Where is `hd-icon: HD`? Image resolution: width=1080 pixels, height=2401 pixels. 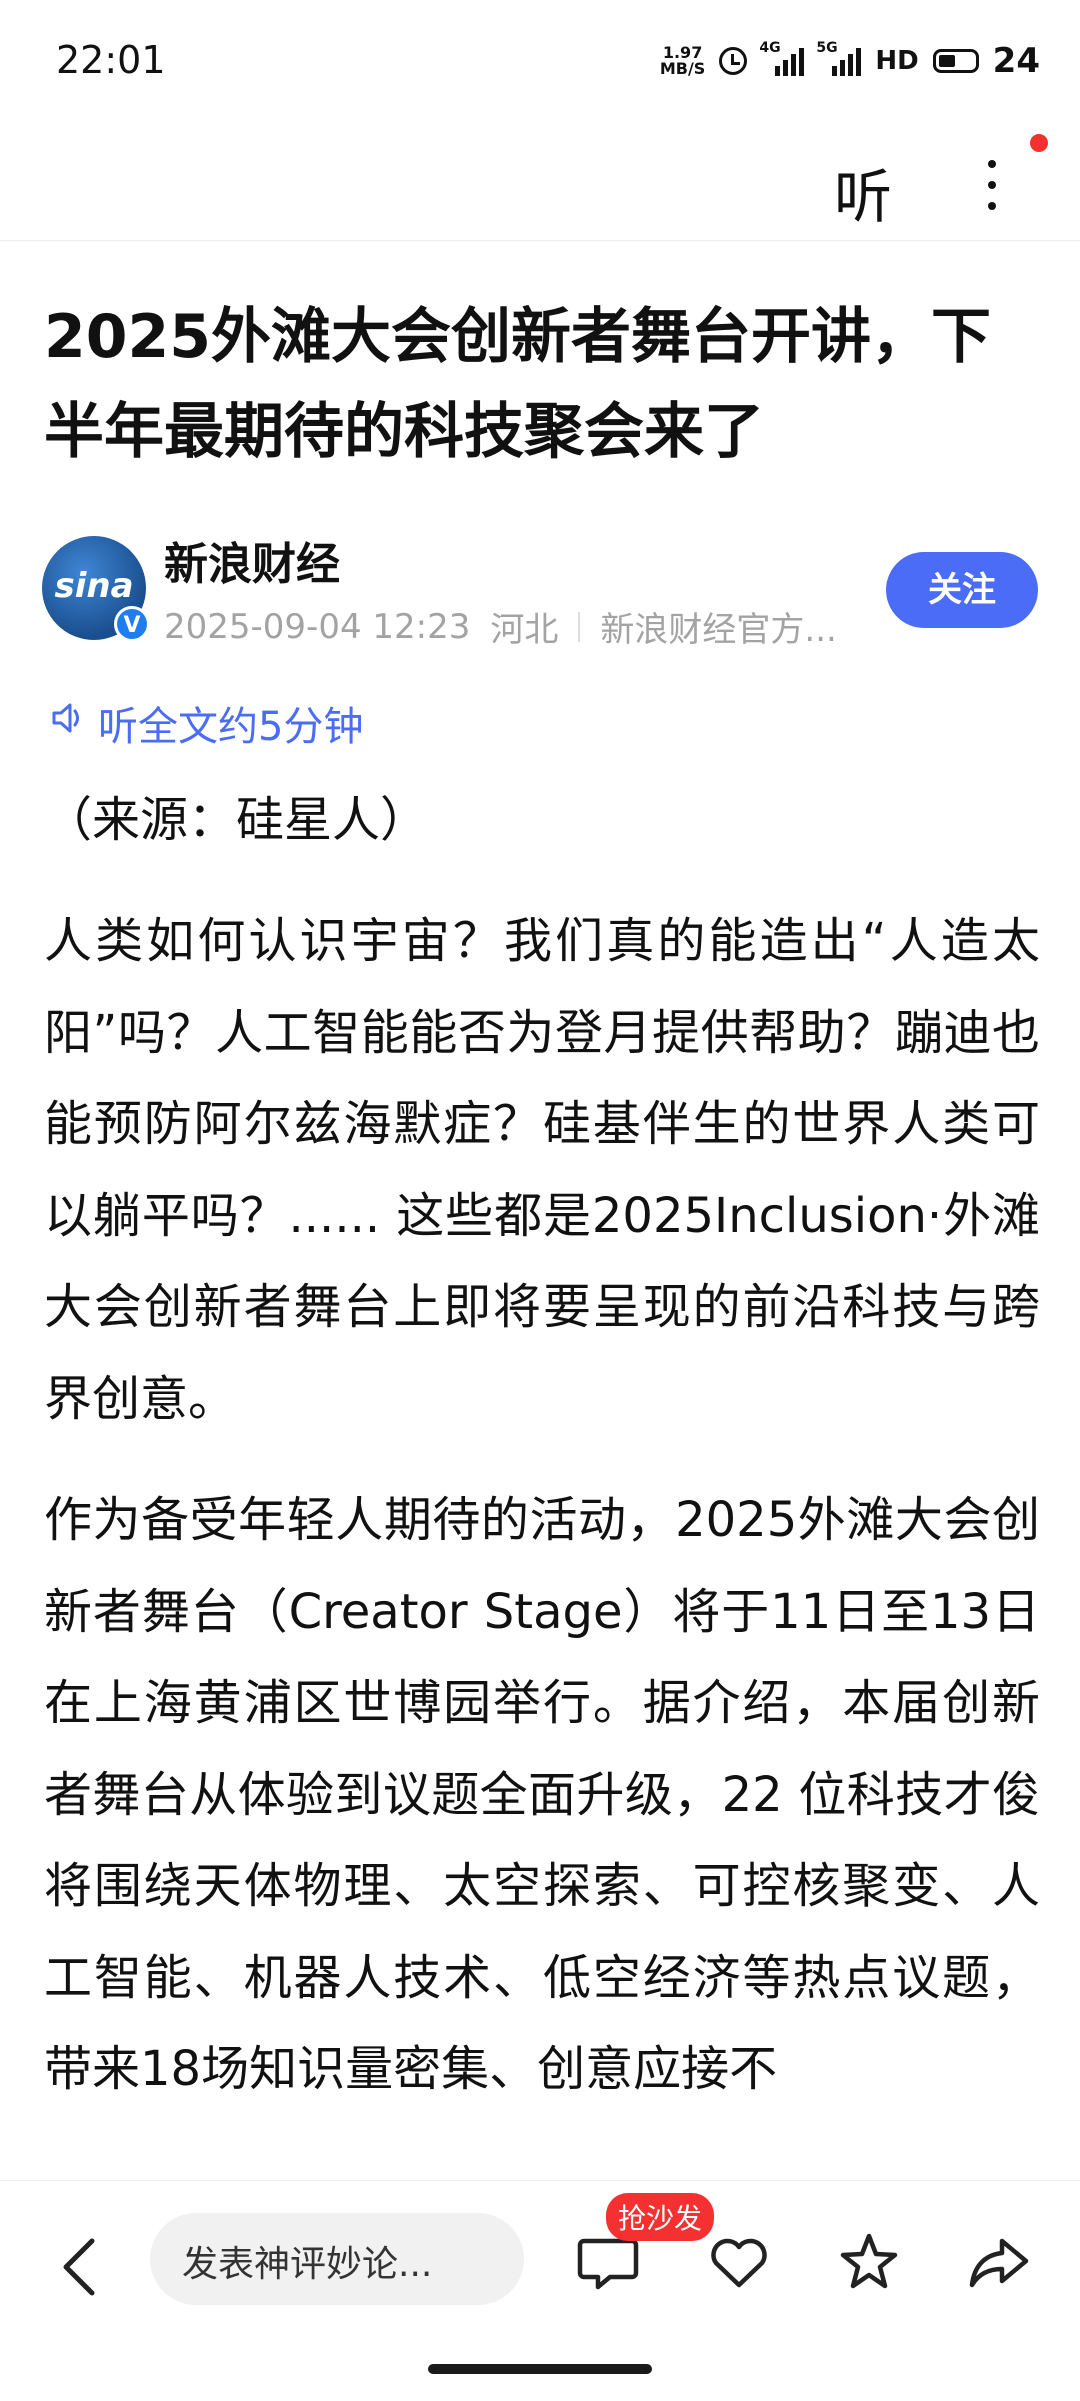
hd-icon: HD is located at coordinates (897, 61).